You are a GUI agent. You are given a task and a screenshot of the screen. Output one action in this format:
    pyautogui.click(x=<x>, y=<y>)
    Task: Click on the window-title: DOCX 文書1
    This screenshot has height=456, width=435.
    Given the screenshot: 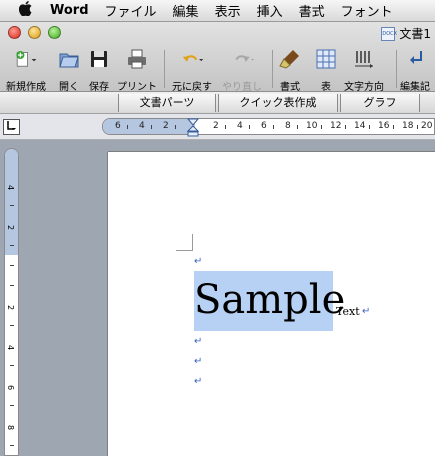 What is the action you would take?
    pyautogui.click(x=406, y=33)
    